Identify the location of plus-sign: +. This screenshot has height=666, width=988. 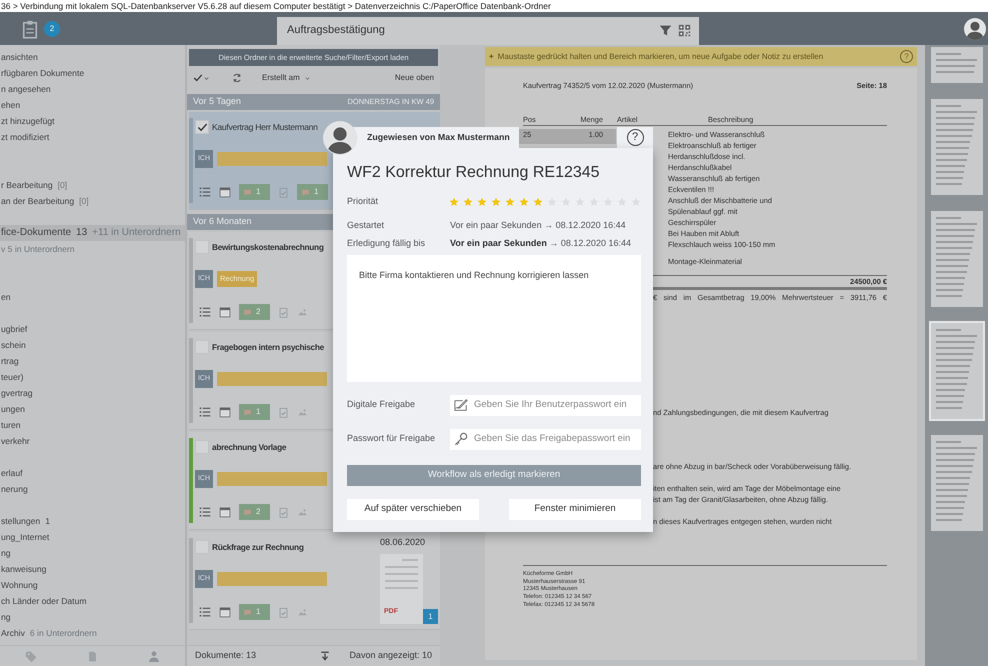
(491, 56).